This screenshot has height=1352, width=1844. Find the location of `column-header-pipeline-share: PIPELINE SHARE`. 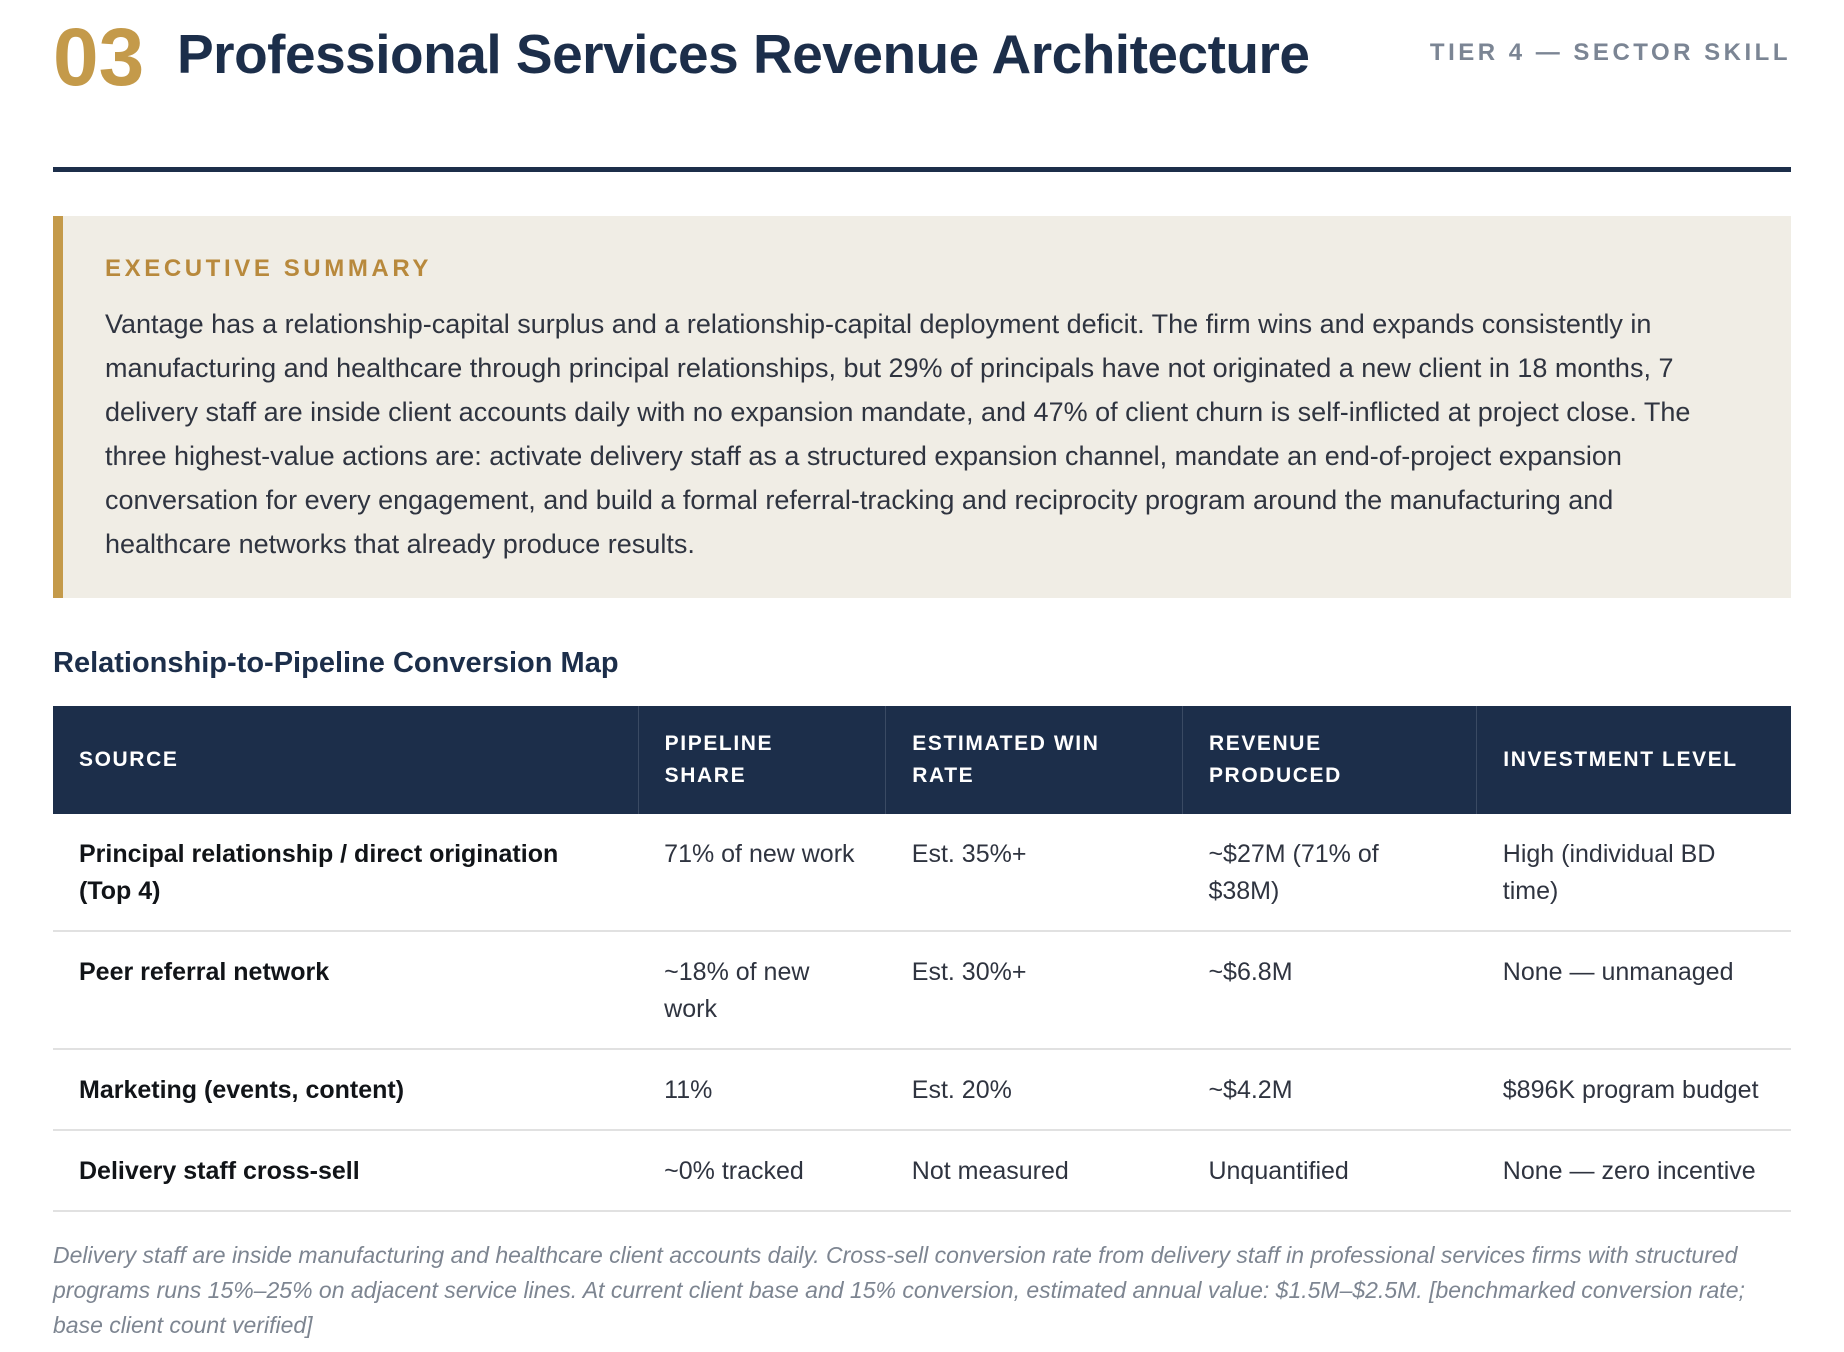

column-header-pipeline-share: PIPELINE SHARE is located at coordinates (761, 760).